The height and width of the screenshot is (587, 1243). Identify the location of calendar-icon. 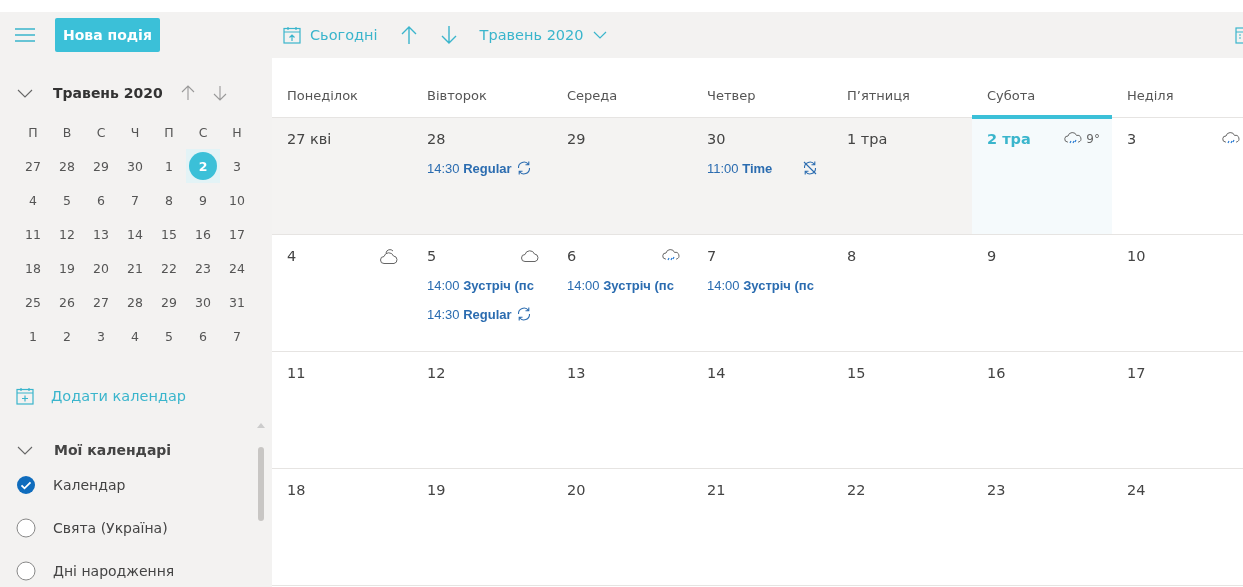
(292, 35).